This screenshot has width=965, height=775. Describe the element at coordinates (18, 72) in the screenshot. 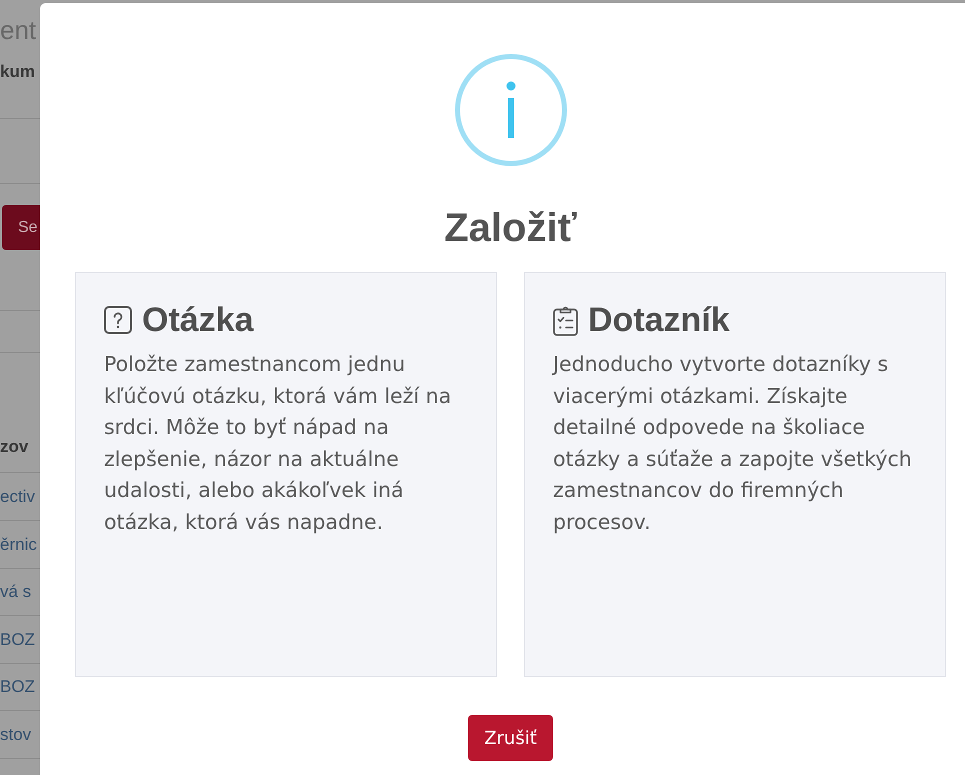

I see `section-heading: kum` at that location.